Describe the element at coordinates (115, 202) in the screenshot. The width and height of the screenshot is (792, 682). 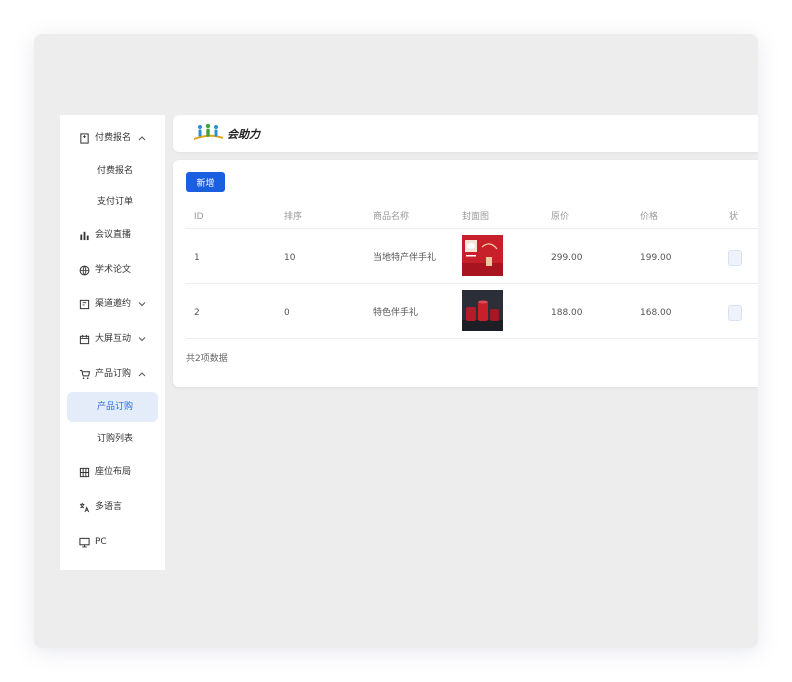
I see `sidebar-subitem-label: 支付订单` at that location.